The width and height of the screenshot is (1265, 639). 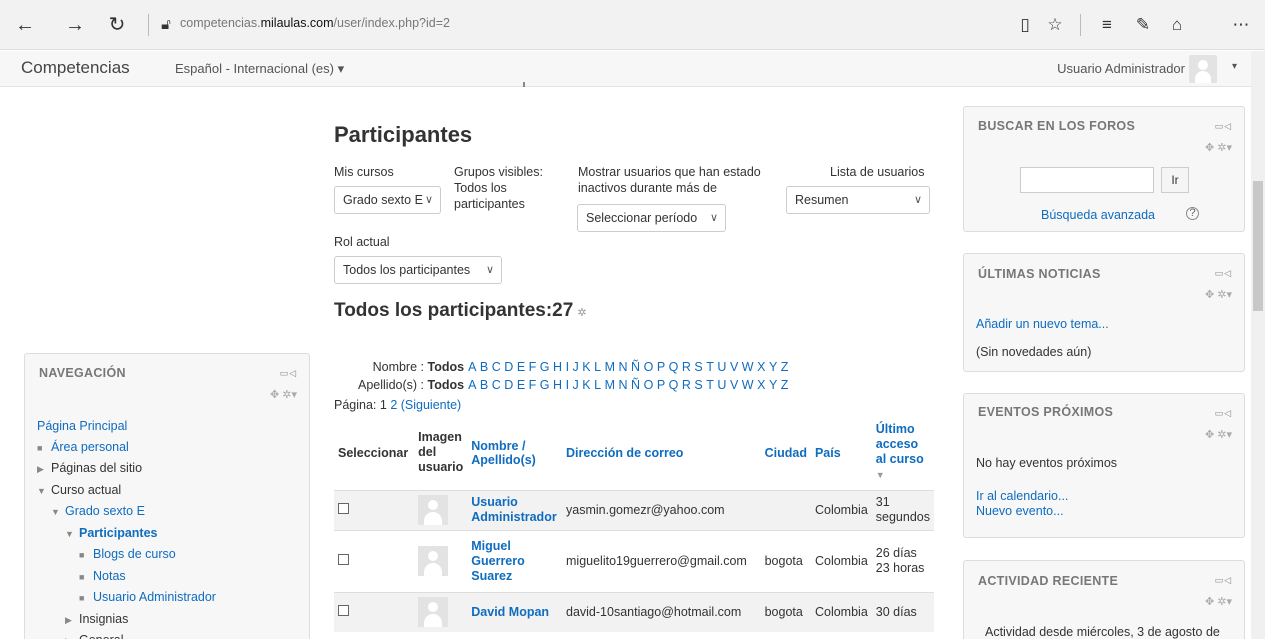 I want to click on sort-lastaccess-link: Último acceso al curso, so click(x=900, y=444).